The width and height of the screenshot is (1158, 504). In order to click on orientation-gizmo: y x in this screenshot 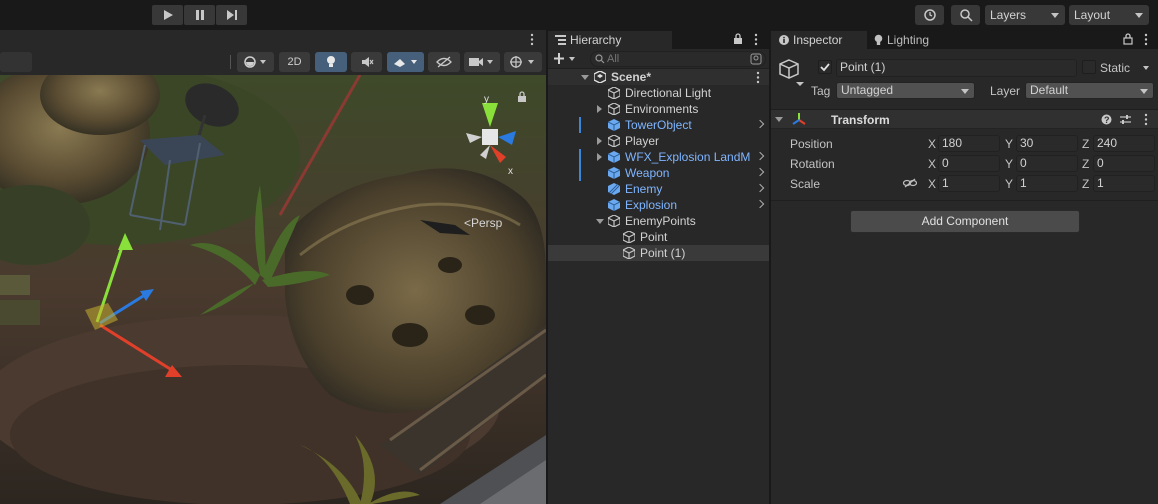, I will do `click(495, 138)`.